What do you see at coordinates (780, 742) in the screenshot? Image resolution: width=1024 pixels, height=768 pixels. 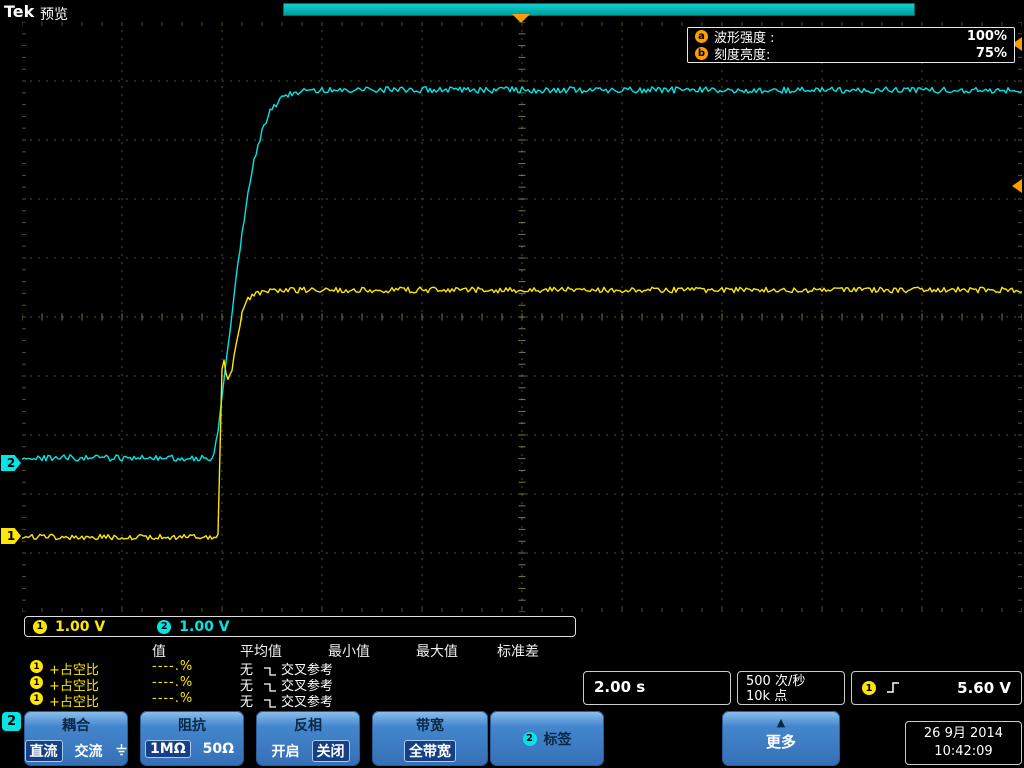 I see `more-title: 更多` at bounding box center [780, 742].